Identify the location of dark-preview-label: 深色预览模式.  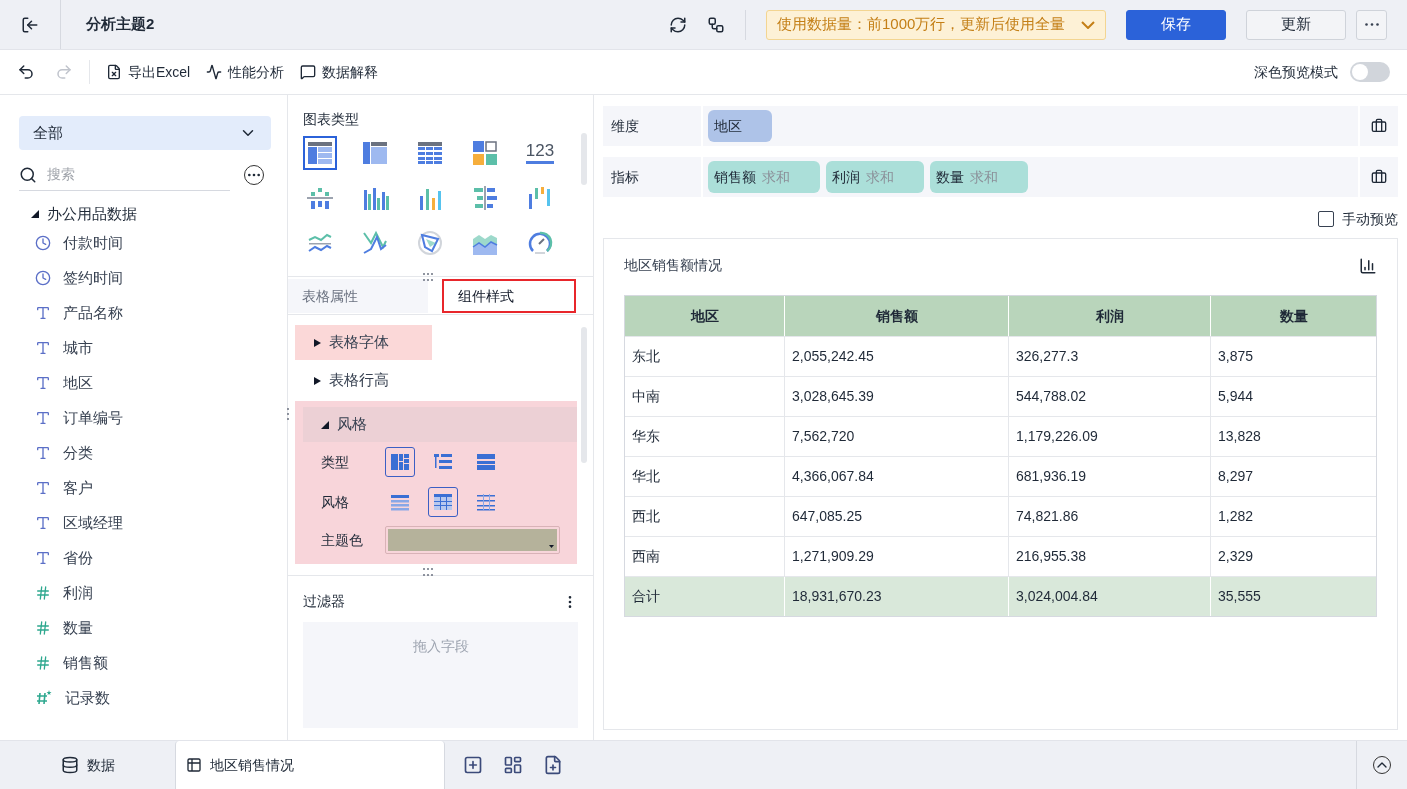
(1296, 72).